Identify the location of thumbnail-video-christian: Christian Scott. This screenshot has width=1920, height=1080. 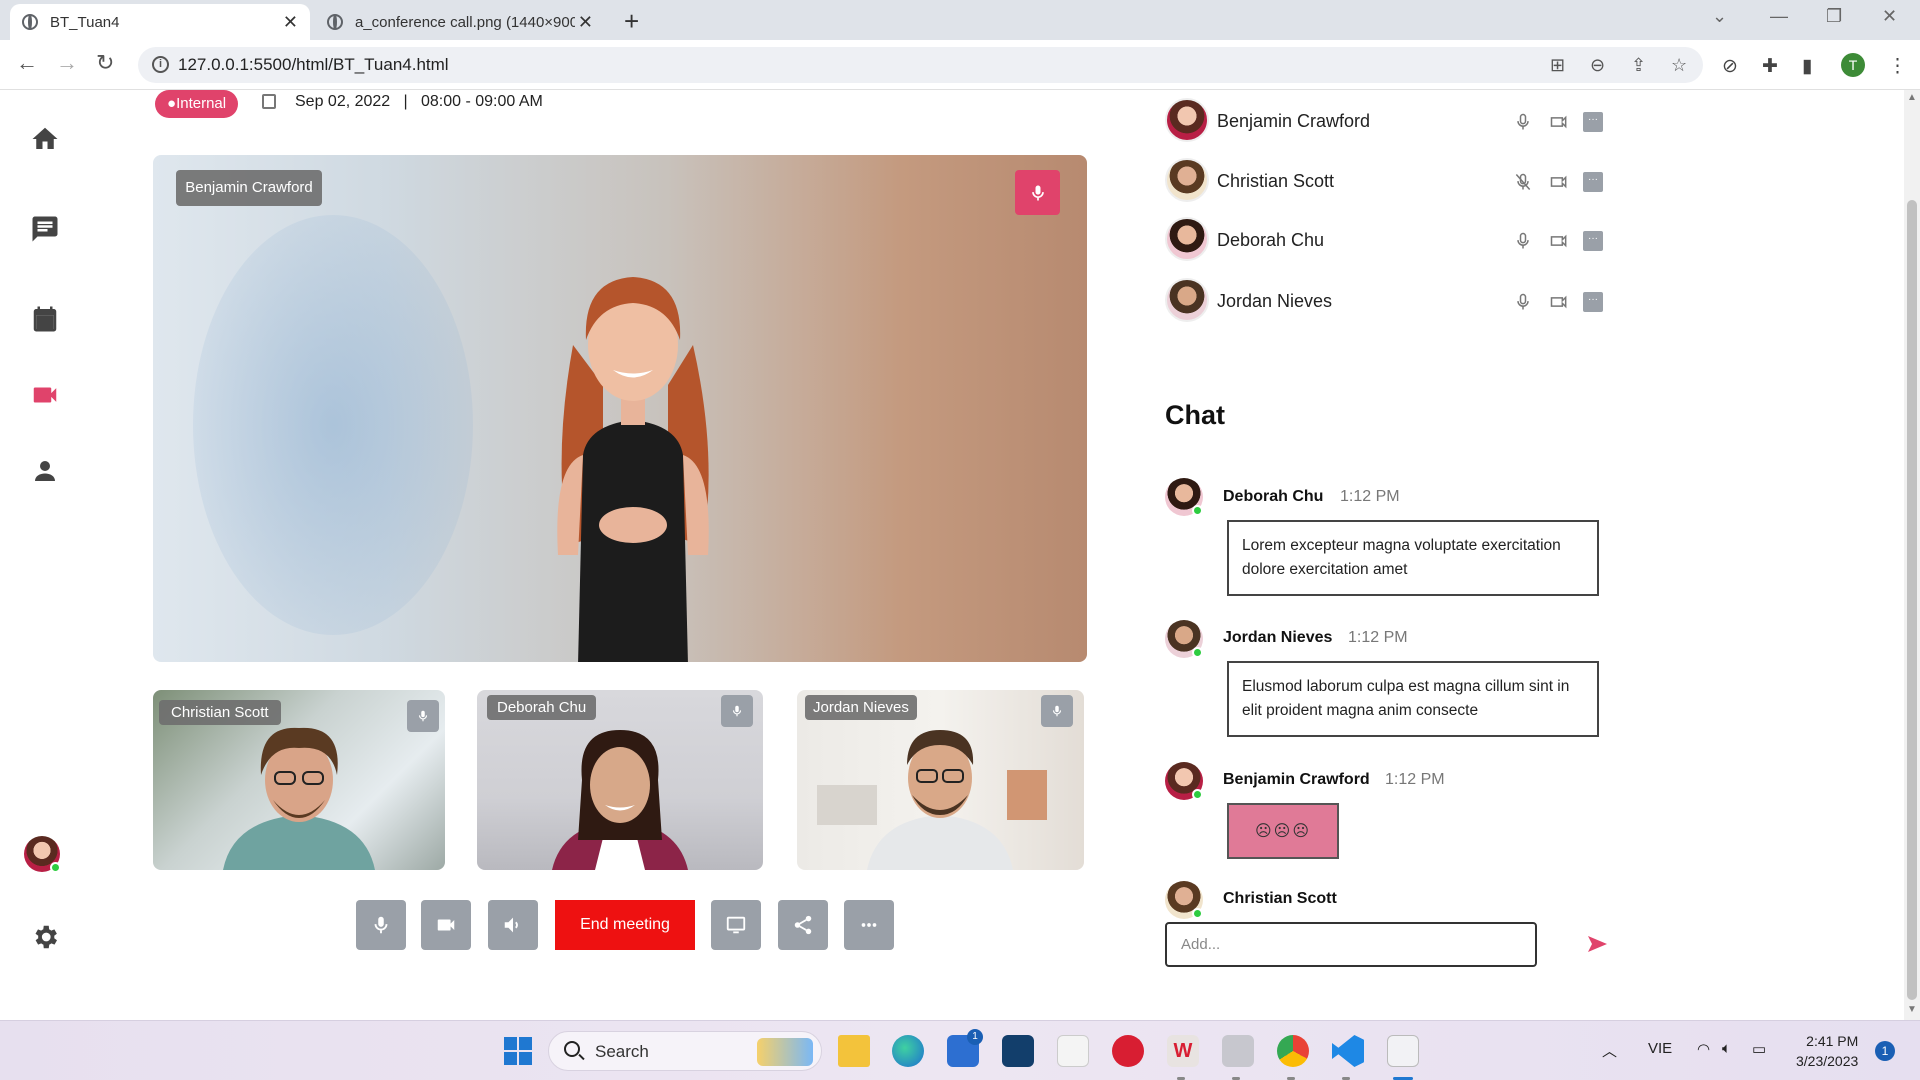
(299, 780).